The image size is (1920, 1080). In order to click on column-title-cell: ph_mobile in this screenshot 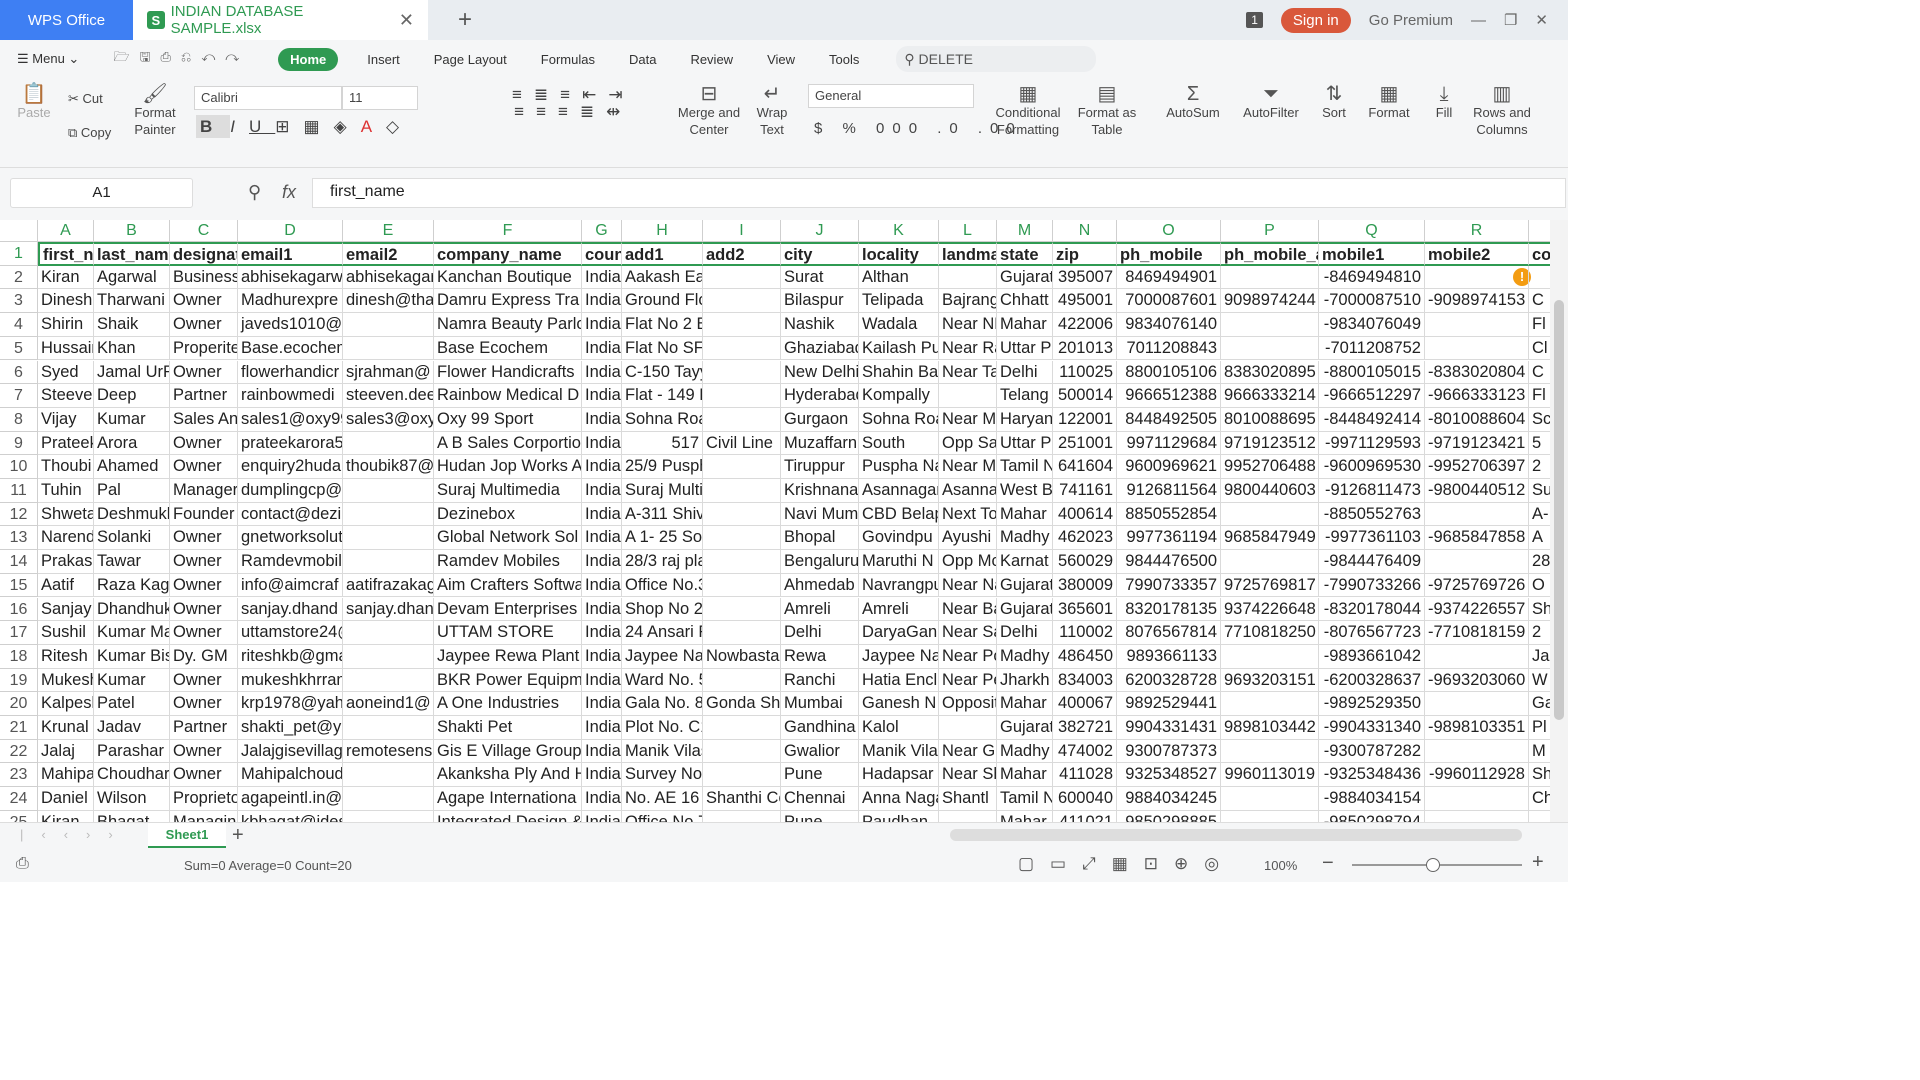, I will do `click(1169, 254)`.